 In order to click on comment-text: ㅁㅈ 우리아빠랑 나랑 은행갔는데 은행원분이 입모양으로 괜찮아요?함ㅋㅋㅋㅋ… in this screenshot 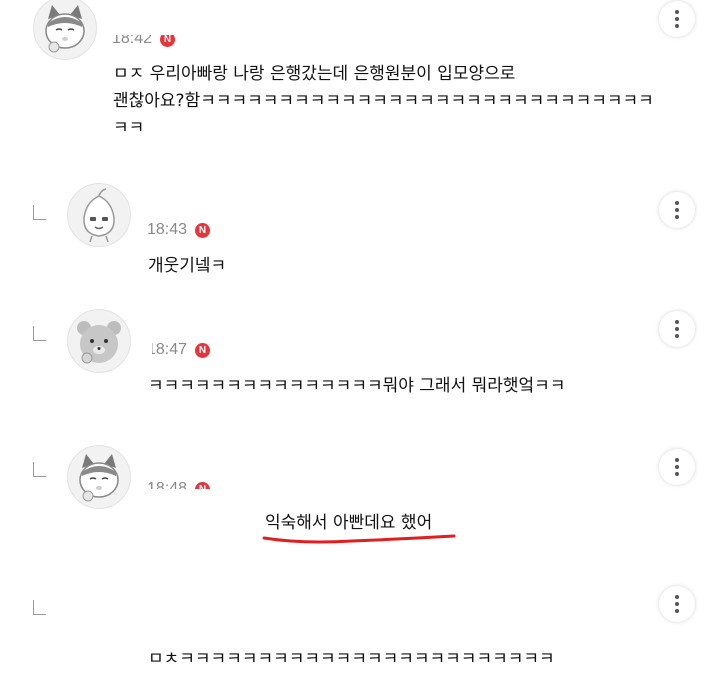, I will do `click(383, 101)`.